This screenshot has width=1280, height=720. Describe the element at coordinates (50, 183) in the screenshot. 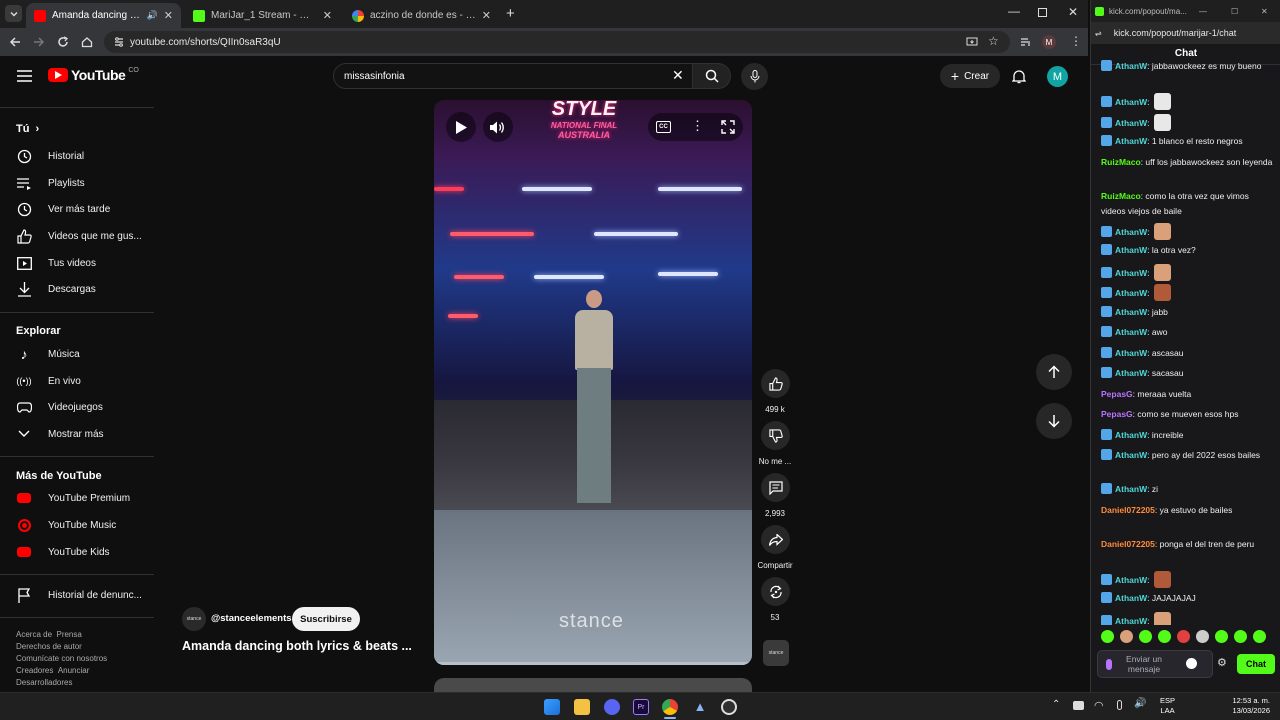

I see `sidebar-item-playlists: Playlists` at that location.